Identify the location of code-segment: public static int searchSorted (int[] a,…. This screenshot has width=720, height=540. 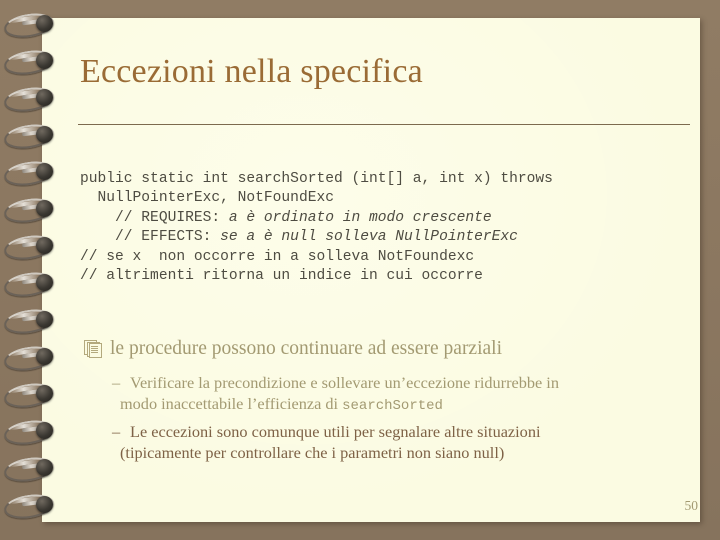
(316, 179).